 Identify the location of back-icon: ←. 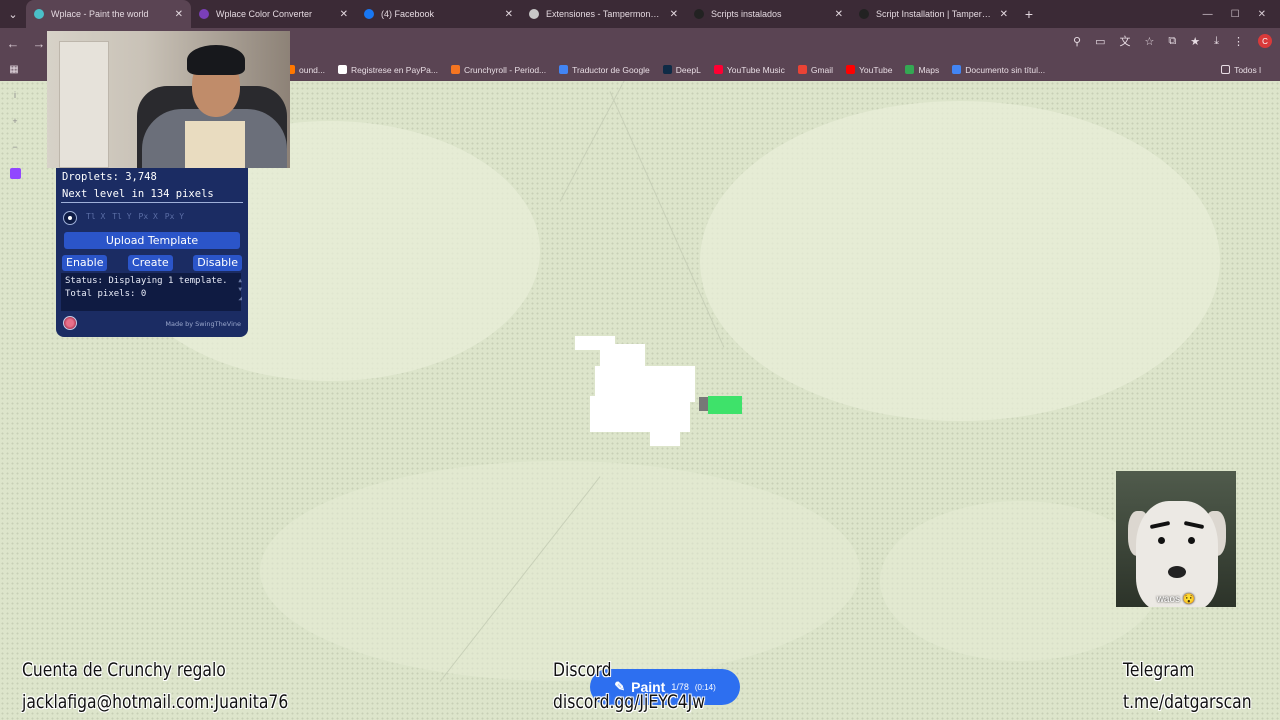
(13, 43).